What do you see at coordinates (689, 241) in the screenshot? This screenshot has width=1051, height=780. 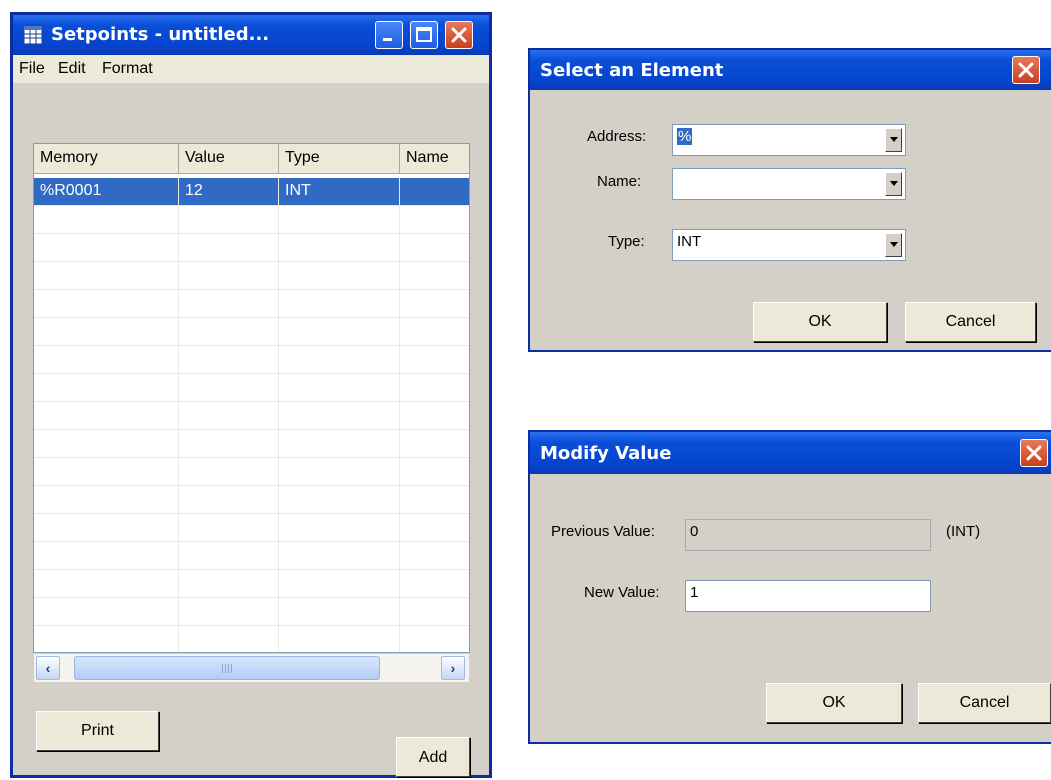 I see `type-value: INT` at bounding box center [689, 241].